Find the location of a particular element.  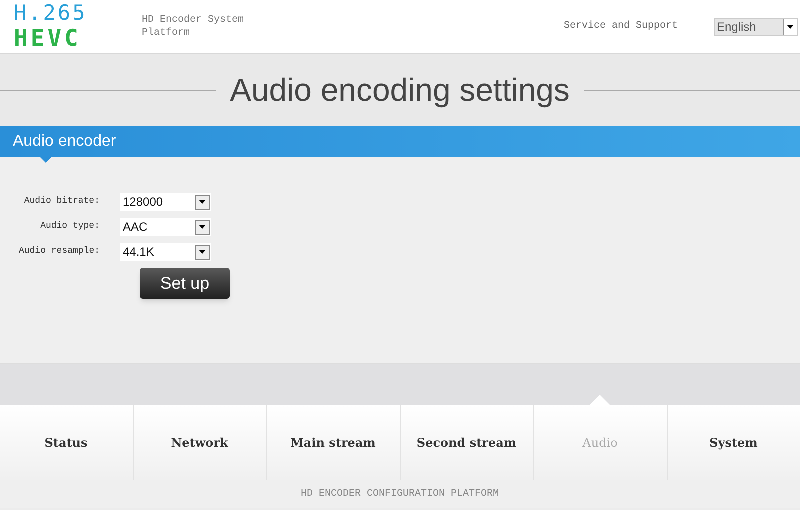

field-label: Audio type: is located at coordinates (70, 227).